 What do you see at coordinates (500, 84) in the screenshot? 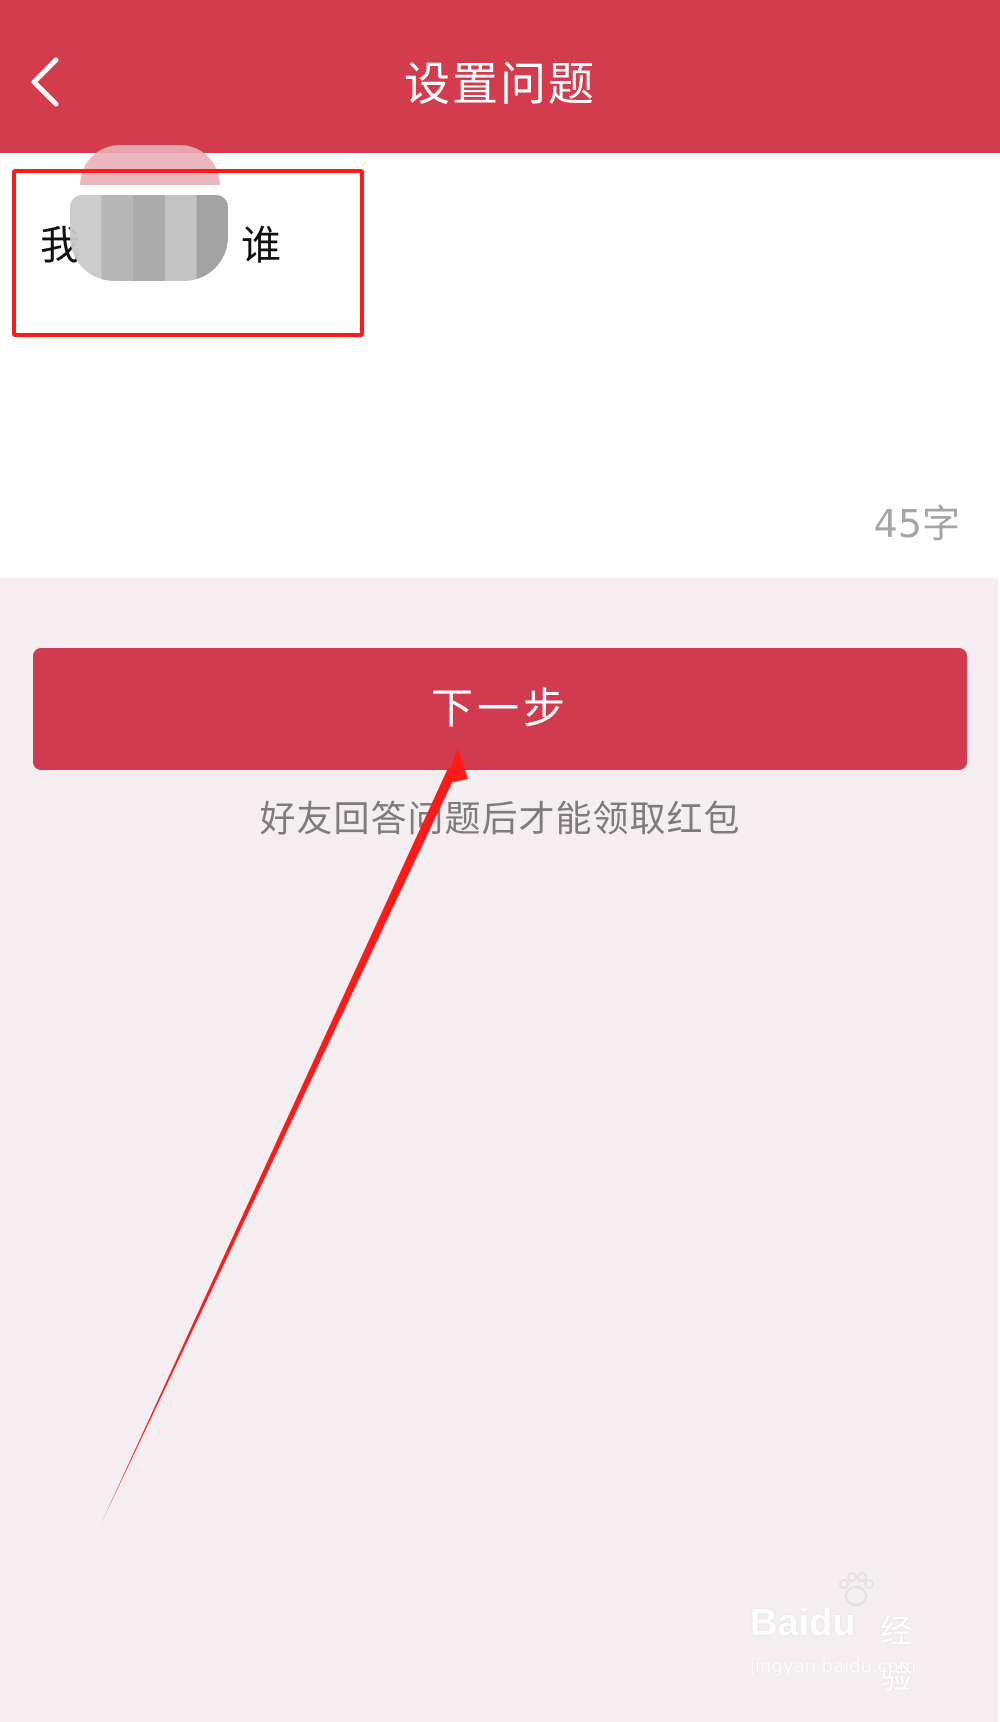
I see `page-title: 设置问题` at bounding box center [500, 84].